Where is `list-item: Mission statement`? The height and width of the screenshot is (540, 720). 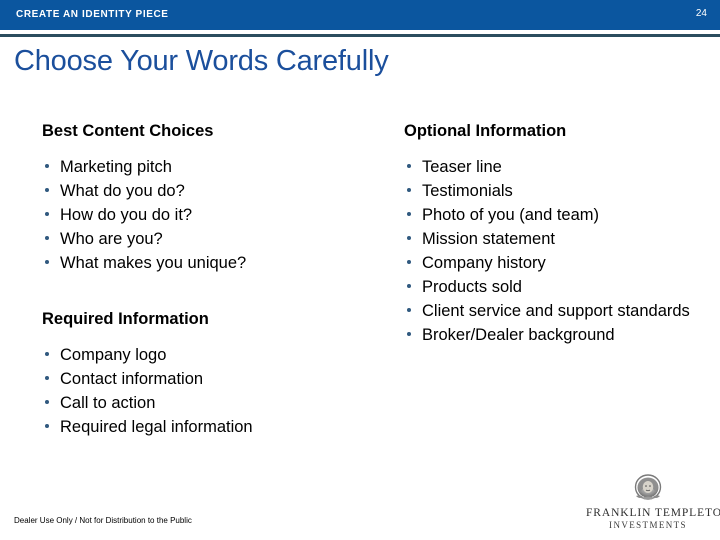 list-item: Mission statement is located at coordinates (554, 239).